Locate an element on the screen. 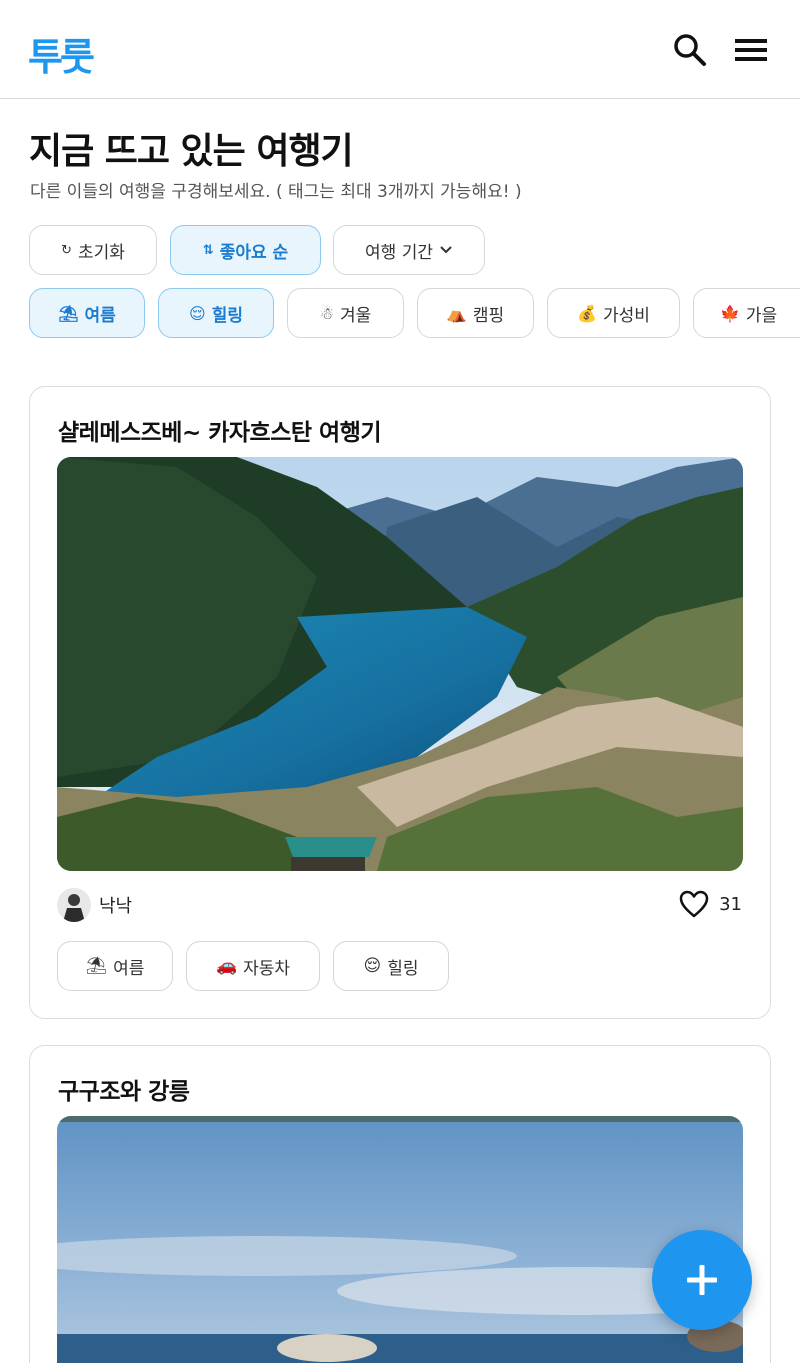 Image resolution: width=800 pixels, height=1363 pixels. money-bag-icon: 💰 is located at coordinates (587, 313).